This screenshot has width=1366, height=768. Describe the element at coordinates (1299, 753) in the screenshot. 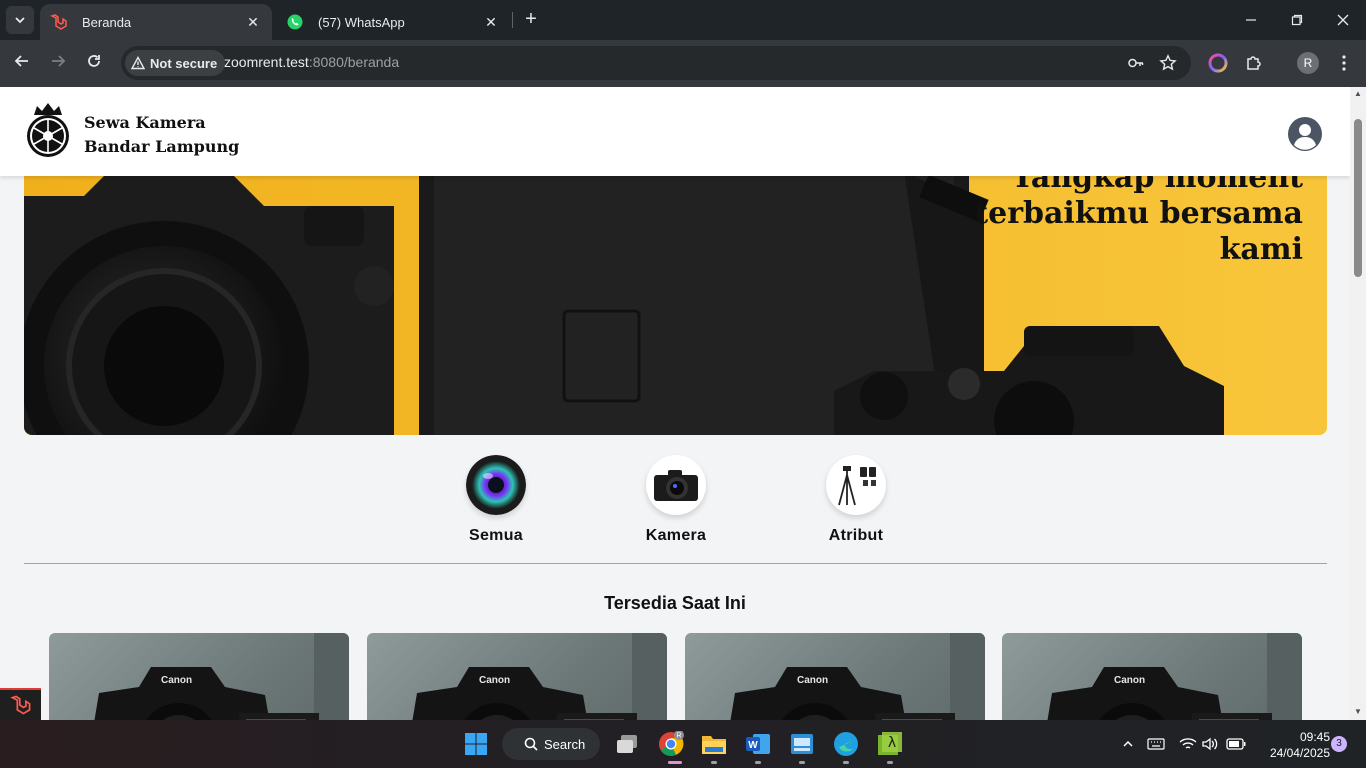

I see `clock-date: 24/04/2025` at that location.